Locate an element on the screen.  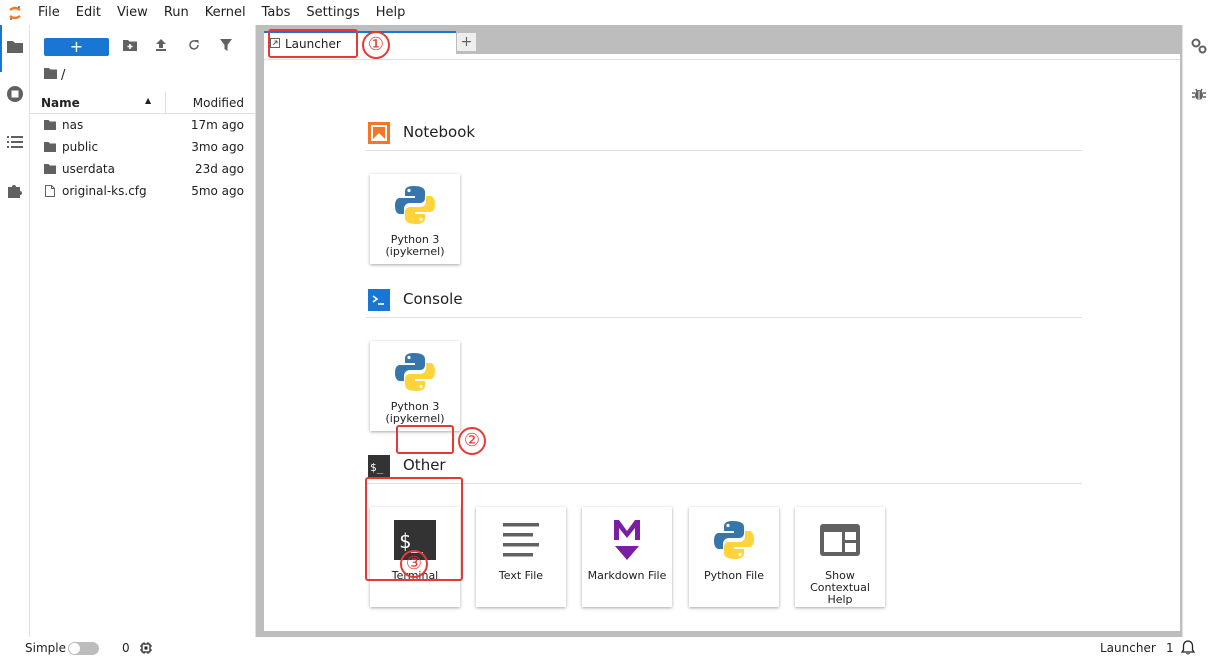
refresh-button is located at coordinates (194, 47).